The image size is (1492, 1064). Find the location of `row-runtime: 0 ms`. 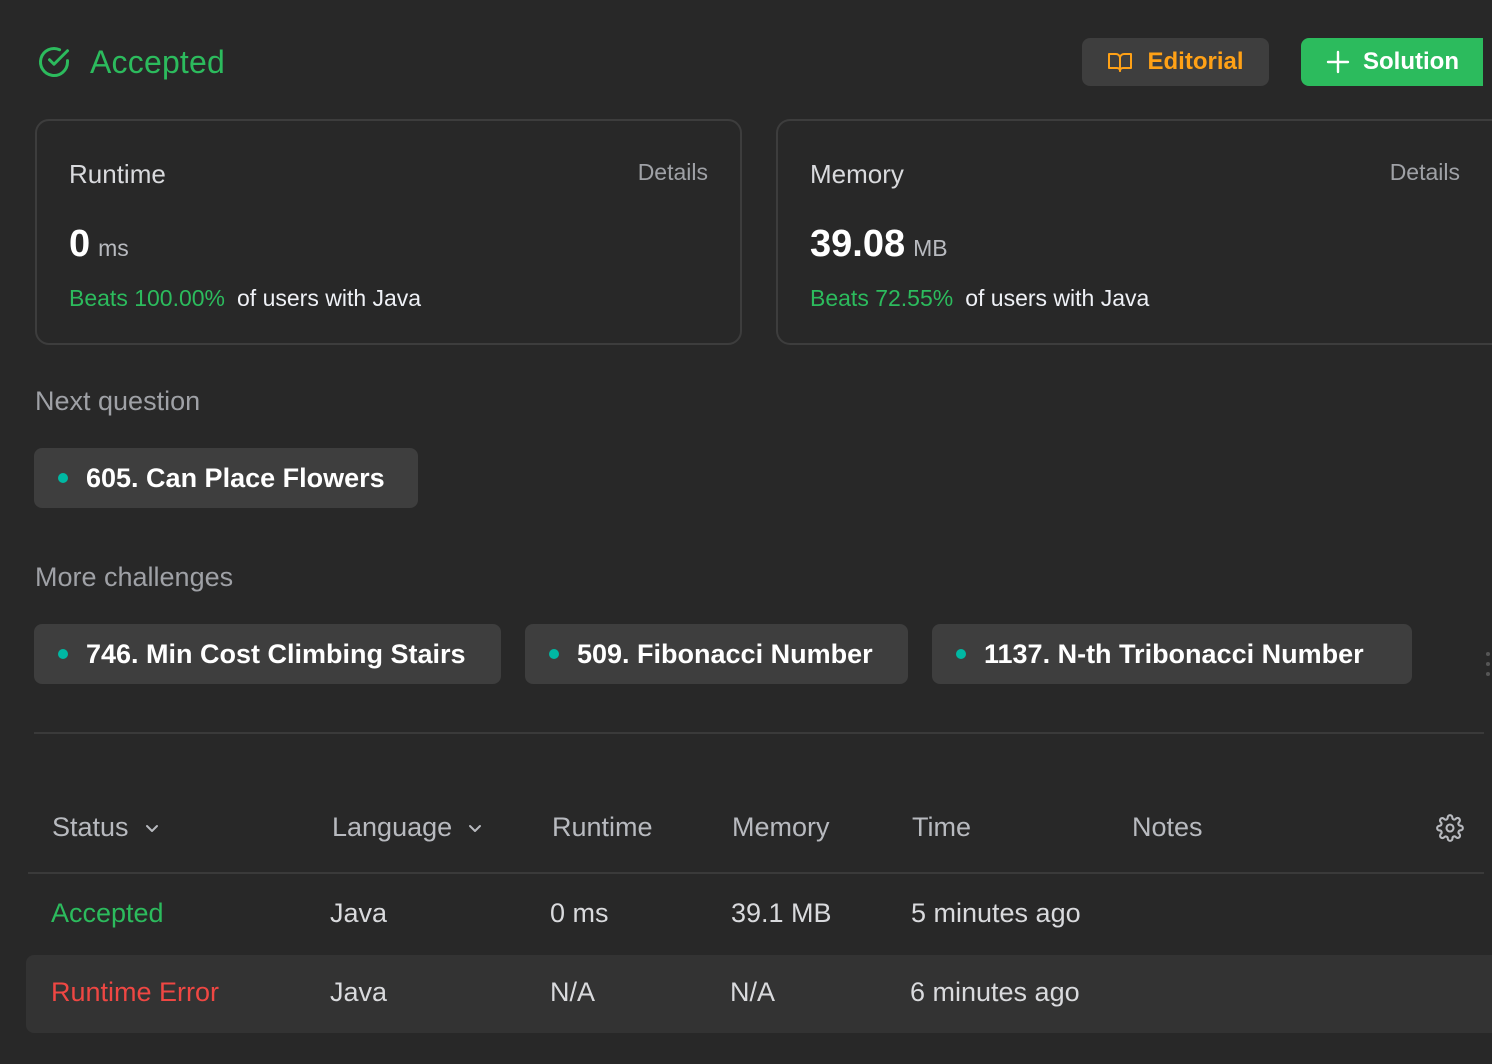

row-runtime: 0 ms is located at coordinates (579, 913).